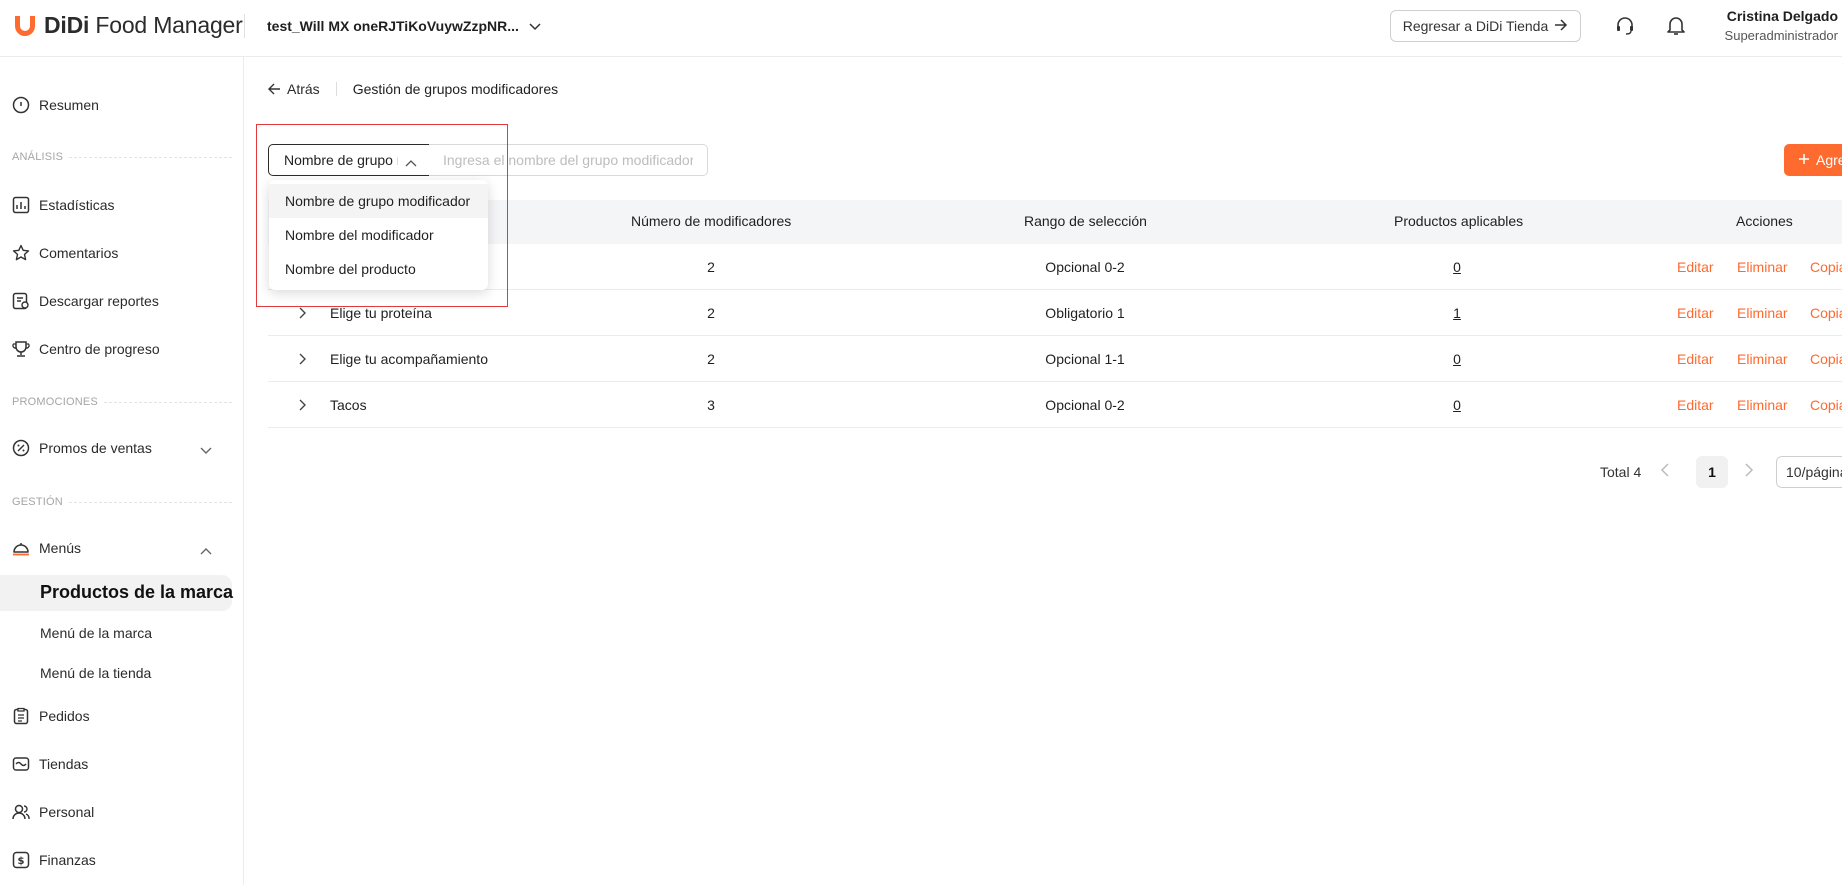 The width and height of the screenshot is (1842, 885). I want to click on sidebar-item-label: Tiendas, so click(64, 764).